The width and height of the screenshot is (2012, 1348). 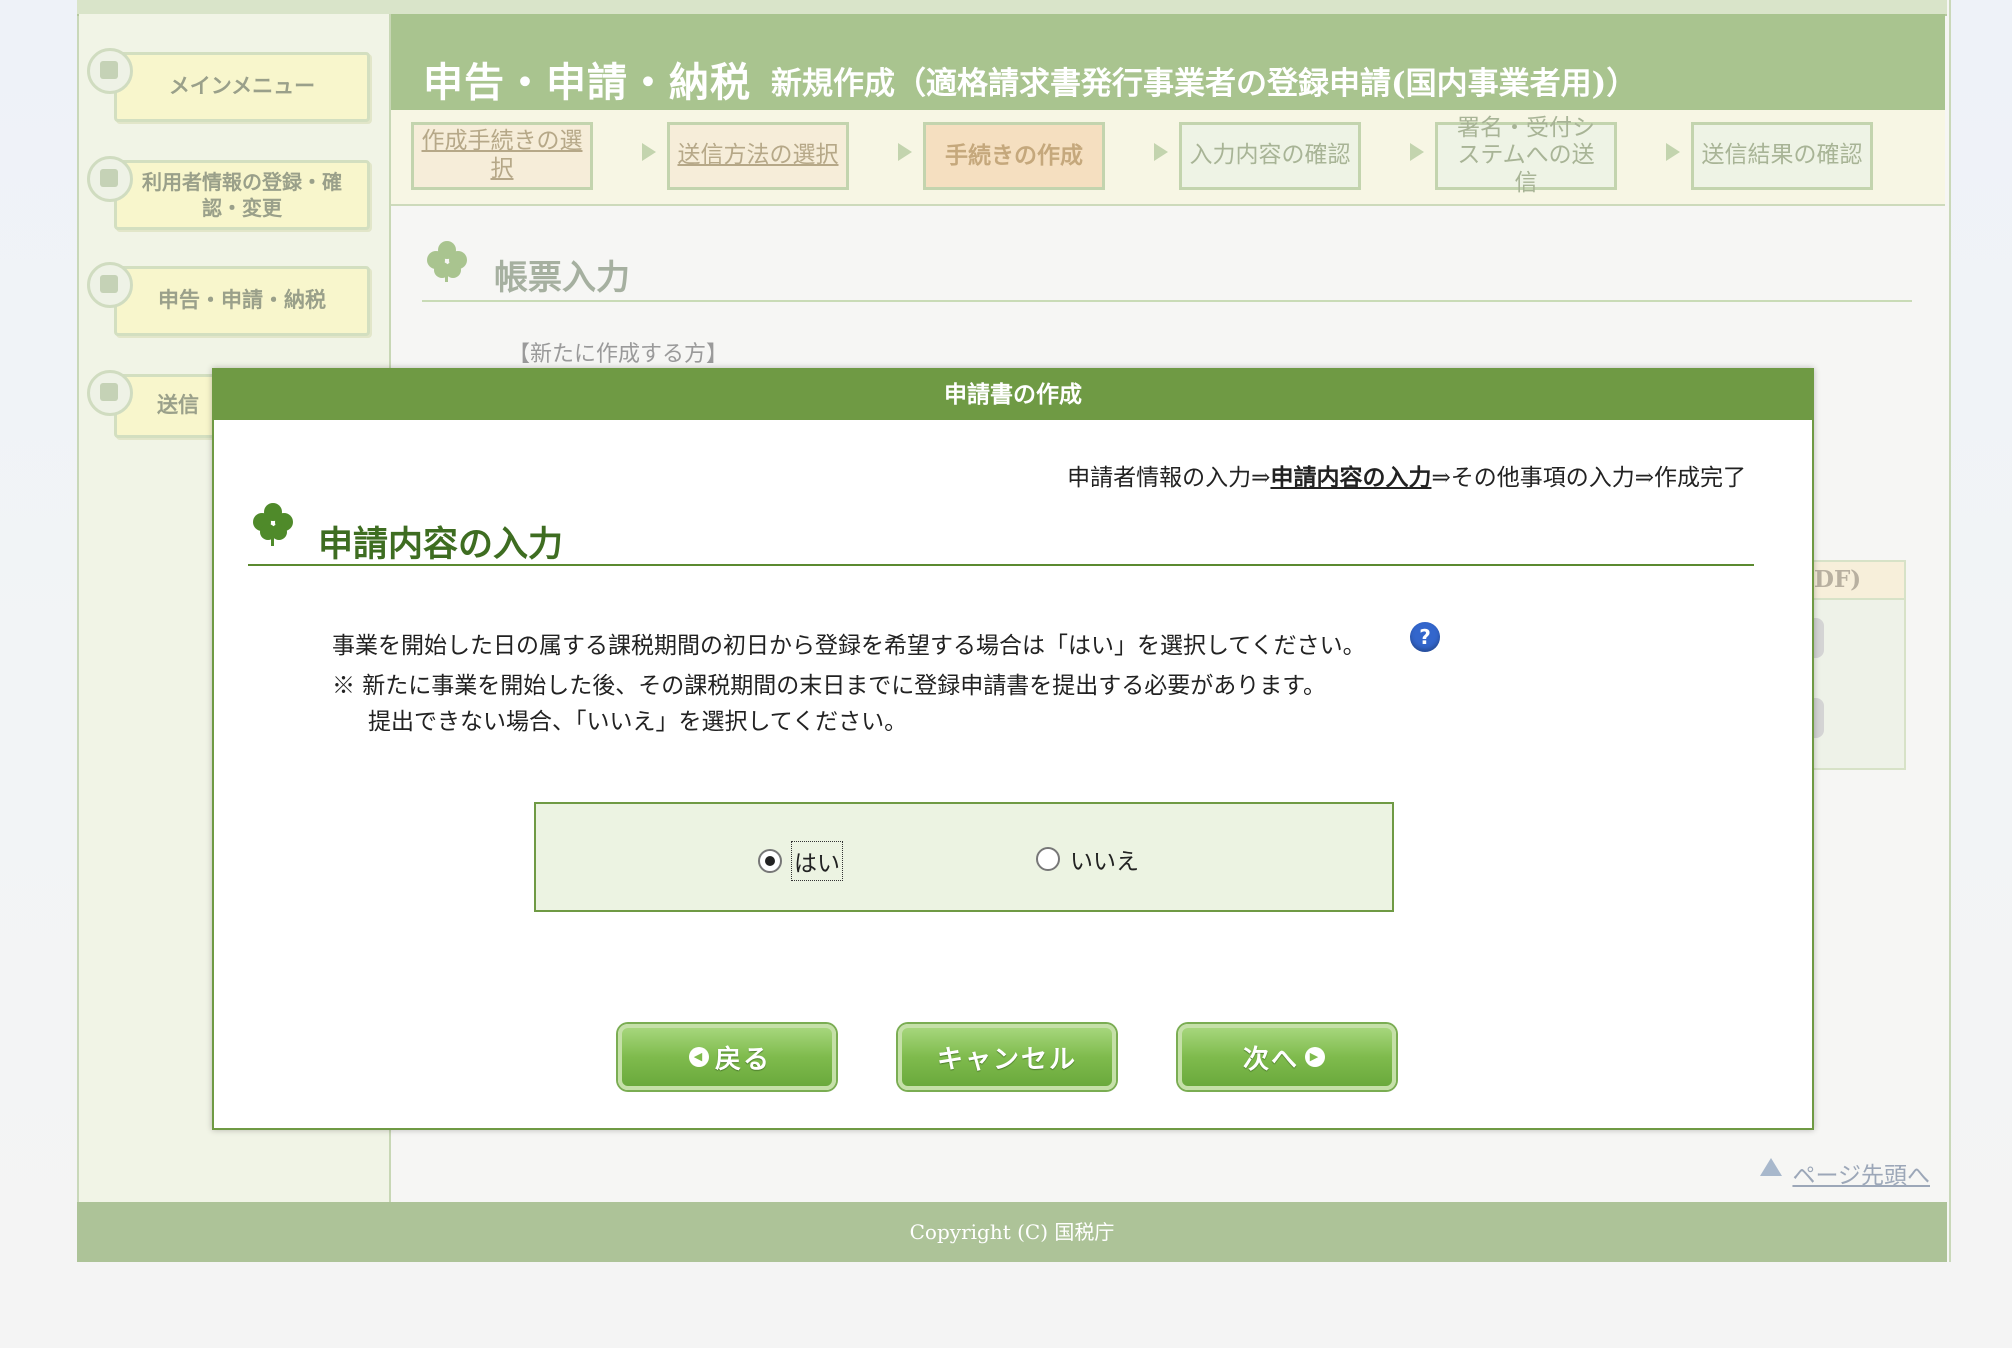 I want to click on content-header: 申告・申請・納税 新規作成（適格請求書発行事業者の登録申請(国内事業者用)）, so click(x=1168, y=62).